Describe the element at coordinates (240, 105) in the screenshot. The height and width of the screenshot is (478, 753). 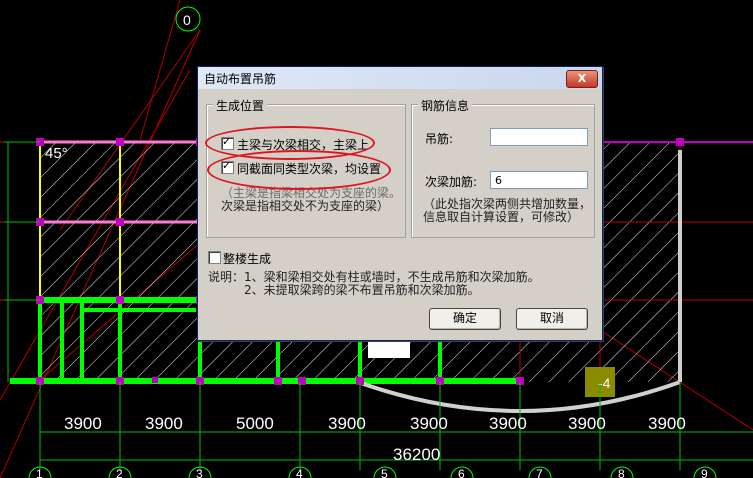
I see `position-group-title: 生成位置` at that location.